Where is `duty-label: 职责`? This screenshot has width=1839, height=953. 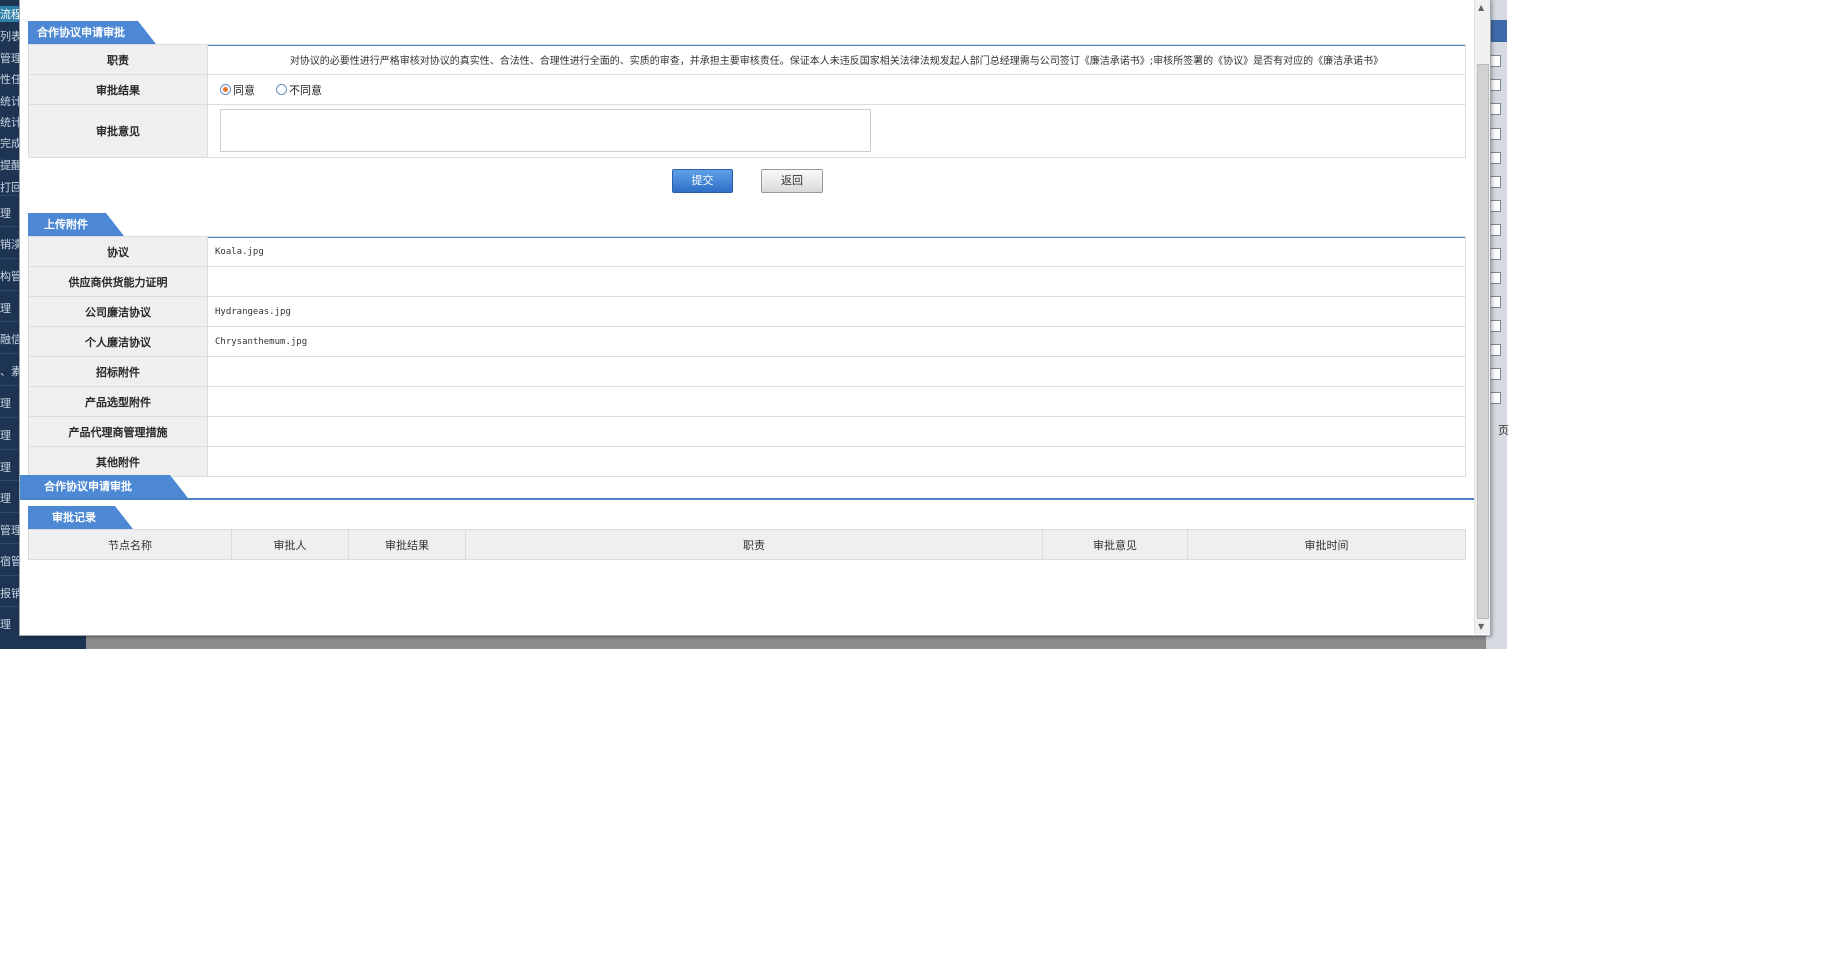
duty-label: 职责 is located at coordinates (118, 59).